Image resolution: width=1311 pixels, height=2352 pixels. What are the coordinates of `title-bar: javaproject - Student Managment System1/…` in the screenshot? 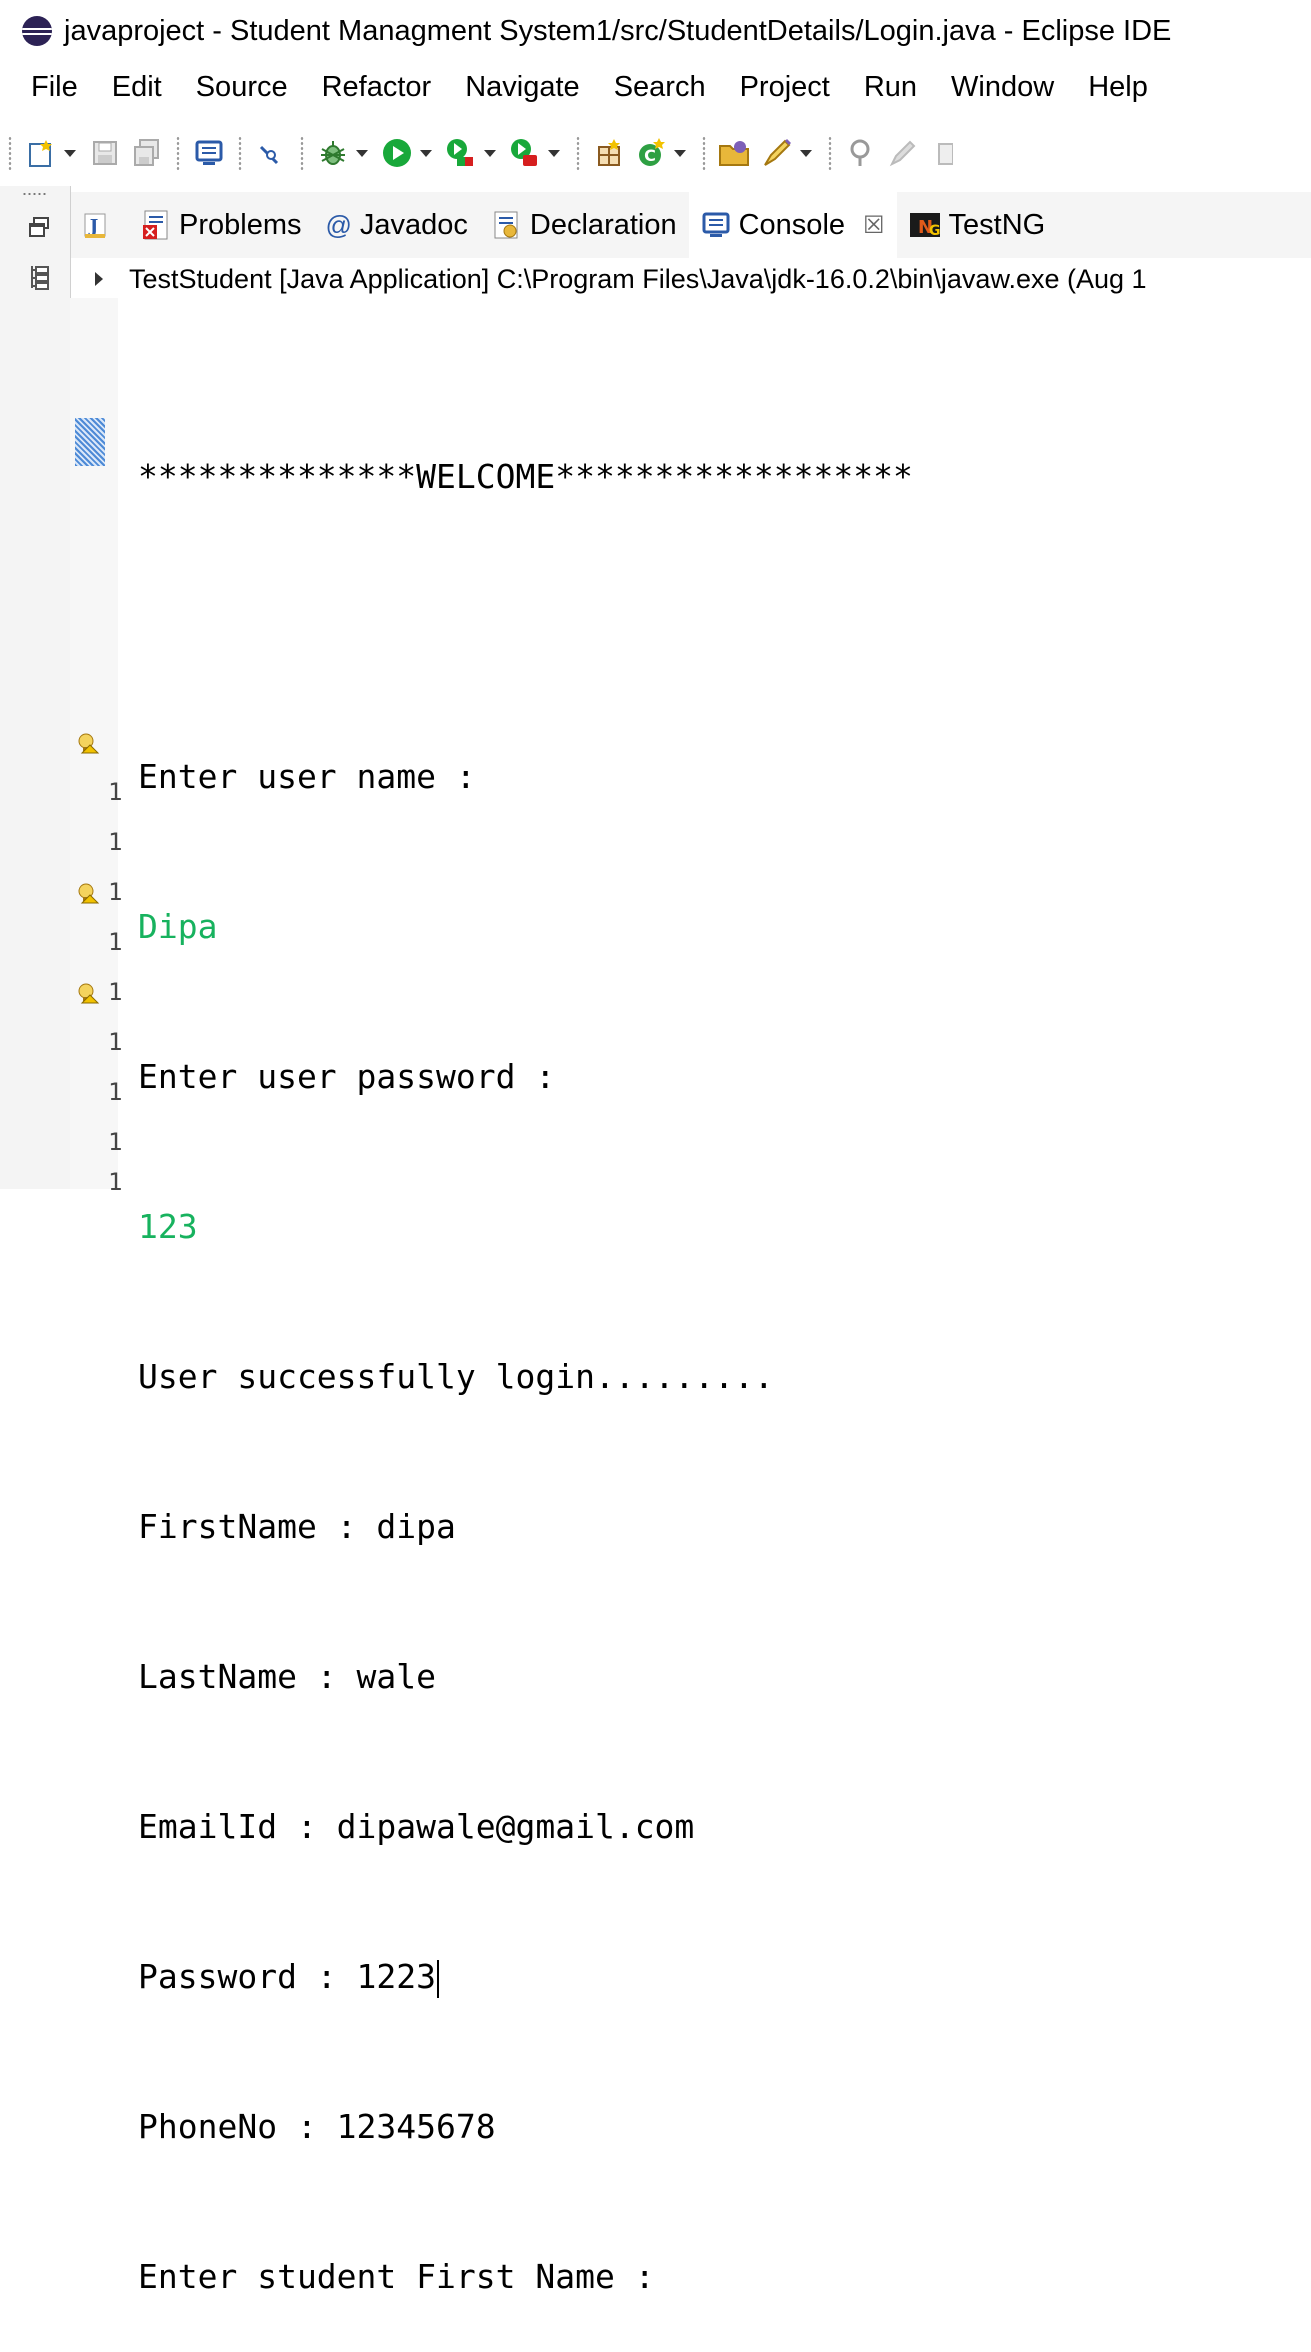 It's located at (655, 31).